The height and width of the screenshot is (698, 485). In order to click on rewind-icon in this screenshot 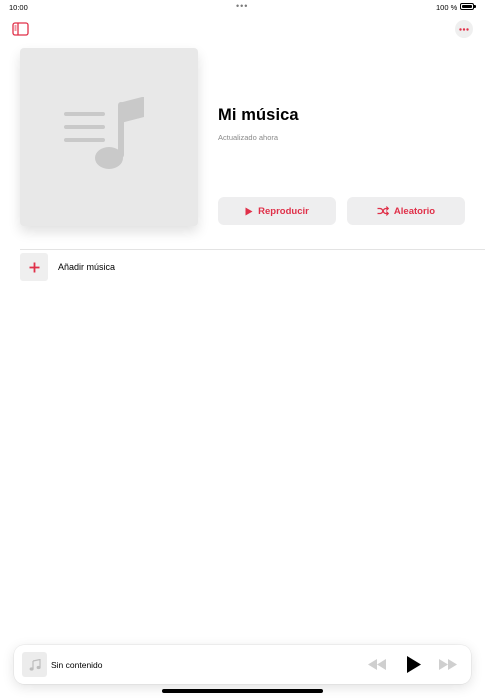, I will do `click(377, 664)`.